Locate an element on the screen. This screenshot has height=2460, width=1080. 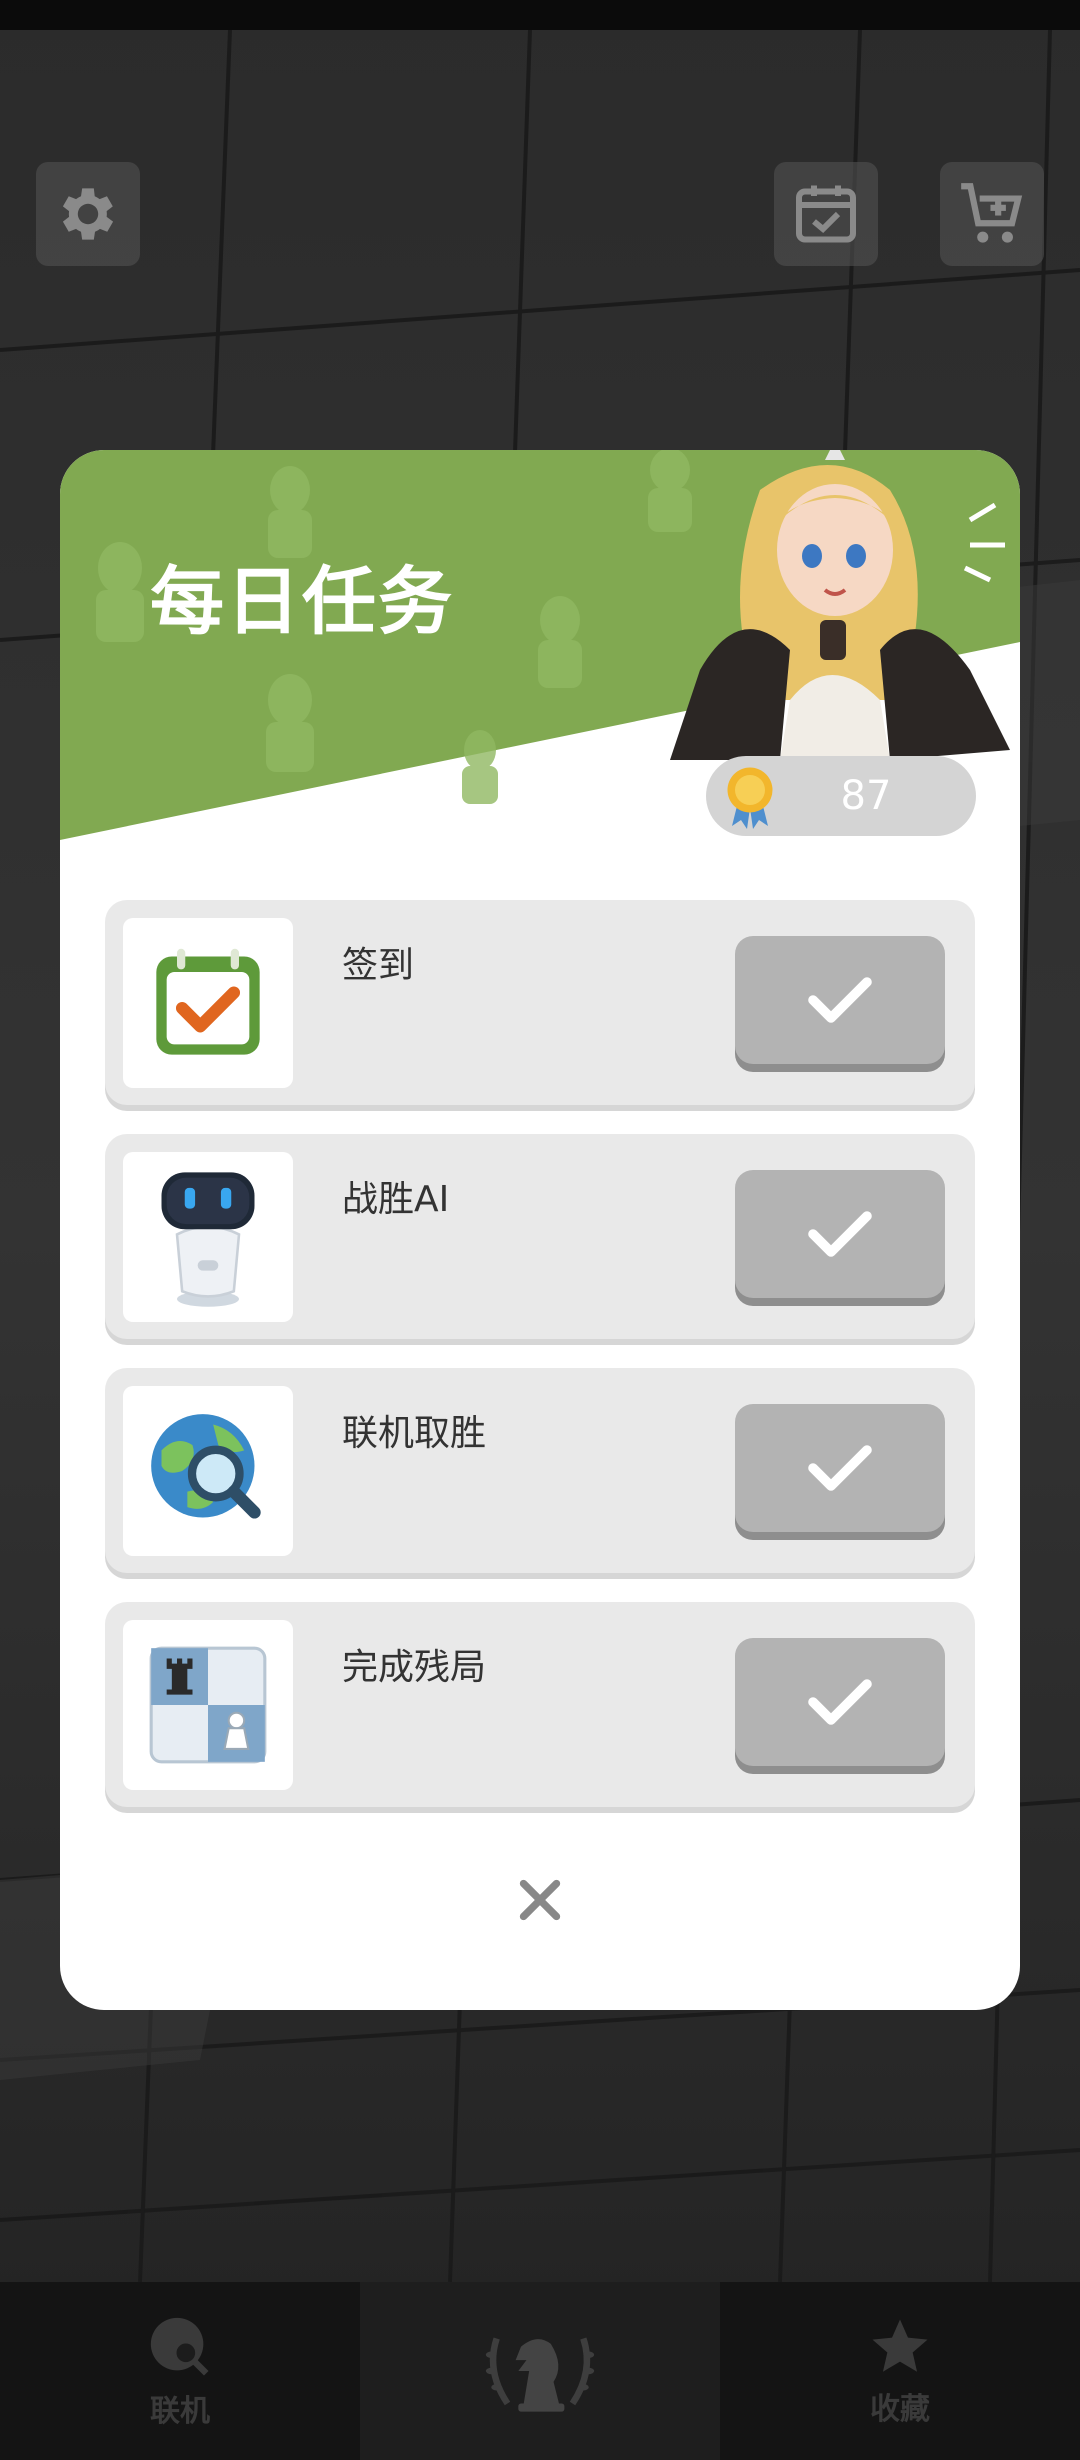
calendar-check-icon is located at coordinates (208, 1001).